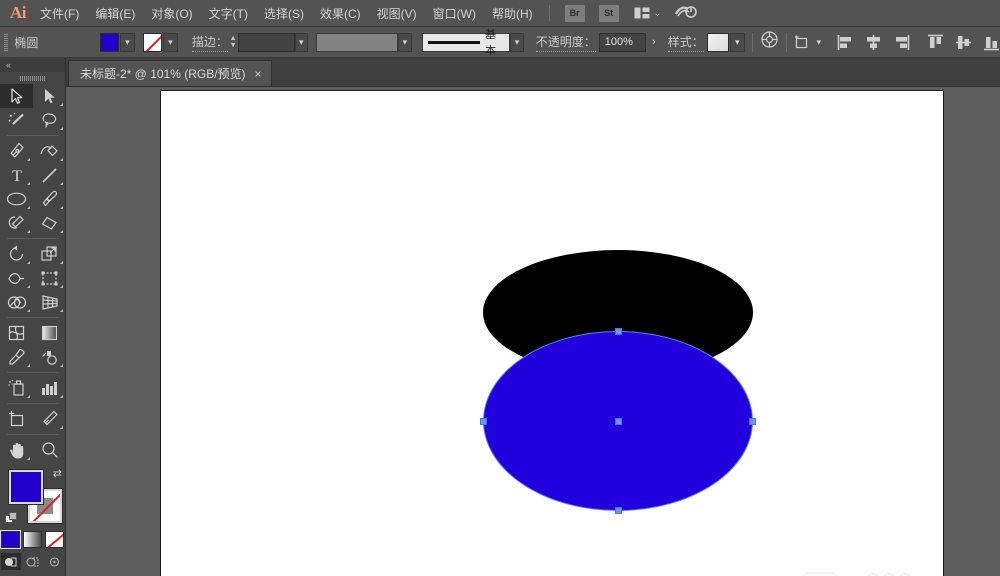 The image size is (1000, 576). What do you see at coordinates (49, 96) in the screenshot?
I see `direct-selection-tool` at bounding box center [49, 96].